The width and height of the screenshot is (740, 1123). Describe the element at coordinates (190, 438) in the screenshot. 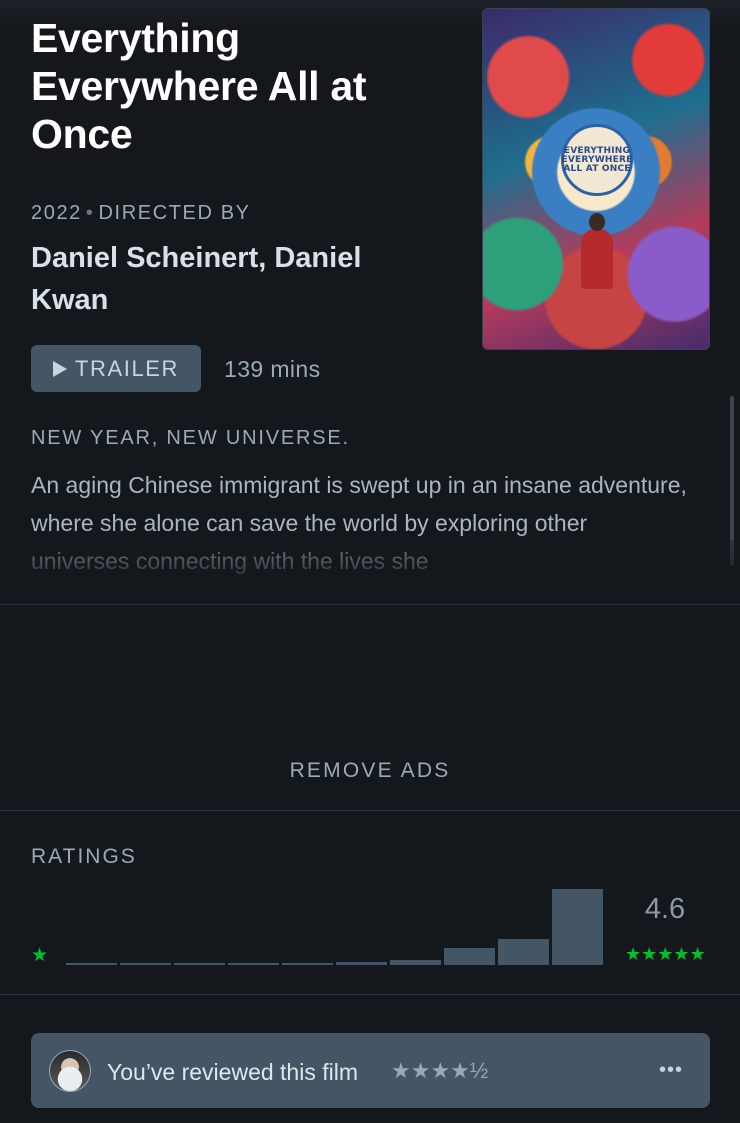

I see `tagline: NEW YEAR, NEW UNIVERSE.` at that location.